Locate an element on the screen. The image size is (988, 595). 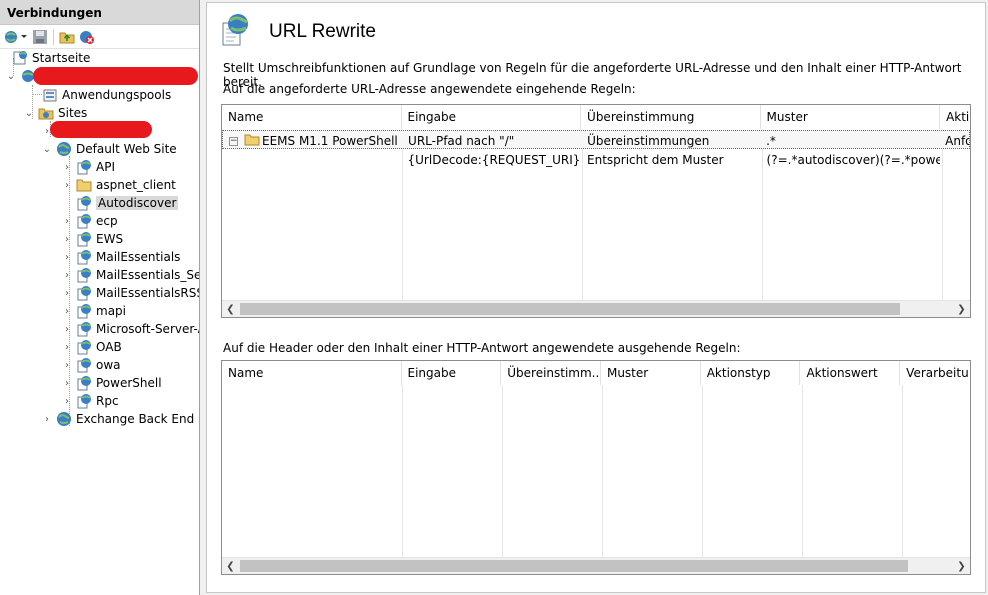
tree-item-sites: ⌄ Sites is located at coordinates (56, 113).